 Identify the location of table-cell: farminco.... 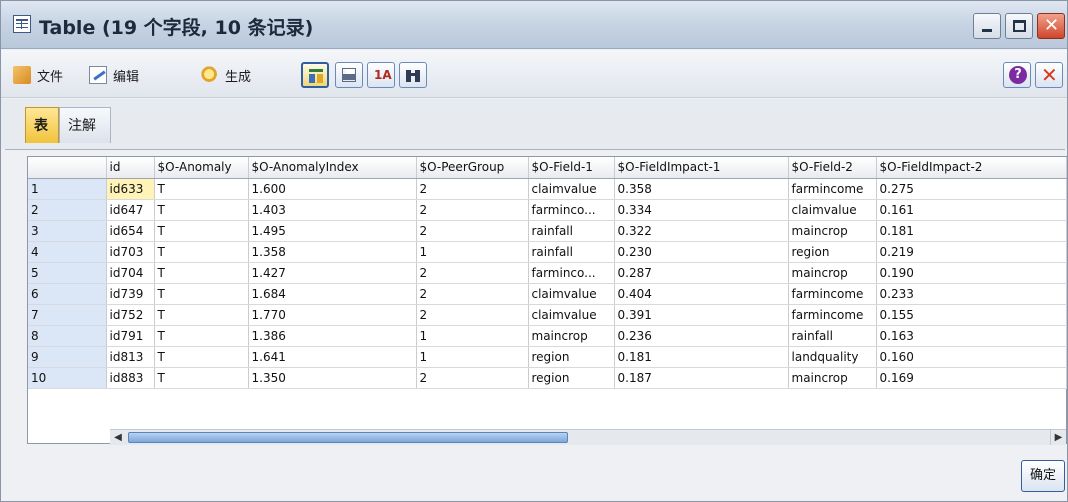
(571, 273).